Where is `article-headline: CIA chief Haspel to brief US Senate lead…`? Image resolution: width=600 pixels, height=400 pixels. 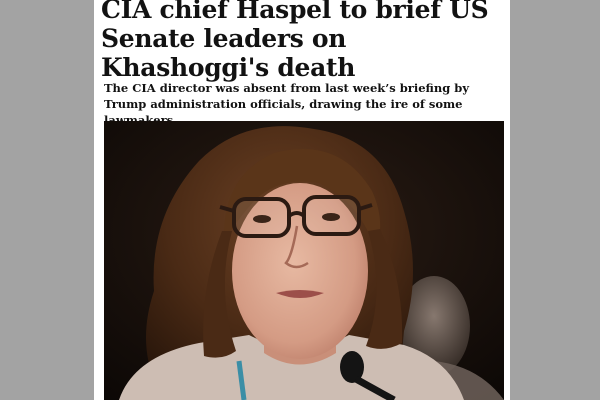
article-headline: CIA chief Haspel to brief US Senate lead… is located at coordinates (295, 41).